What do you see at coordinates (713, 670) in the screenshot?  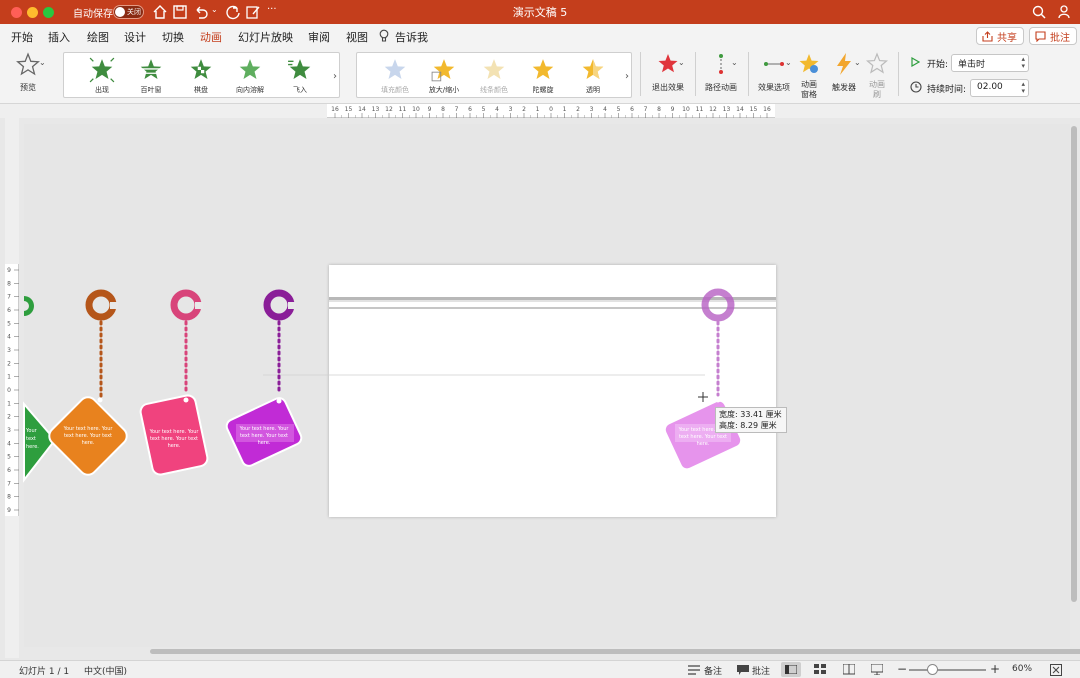 I see `notes-button: 备注` at bounding box center [713, 670].